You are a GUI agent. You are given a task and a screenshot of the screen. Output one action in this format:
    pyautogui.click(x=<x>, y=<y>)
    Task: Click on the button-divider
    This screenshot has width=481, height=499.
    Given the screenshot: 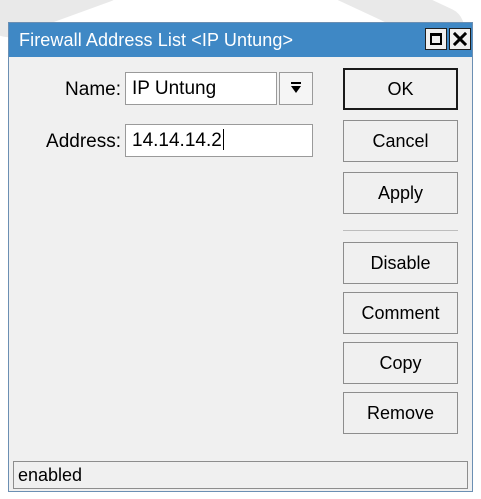 What is the action you would take?
    pyautogui.click(x=400, y=230)
    